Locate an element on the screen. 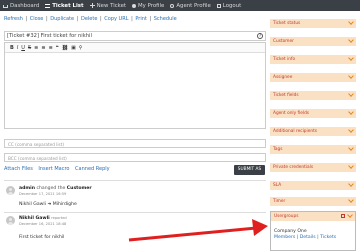 The width and height of the screenshot is (360, 252). panel-sla: SLA is located at coordinates (313, 185).